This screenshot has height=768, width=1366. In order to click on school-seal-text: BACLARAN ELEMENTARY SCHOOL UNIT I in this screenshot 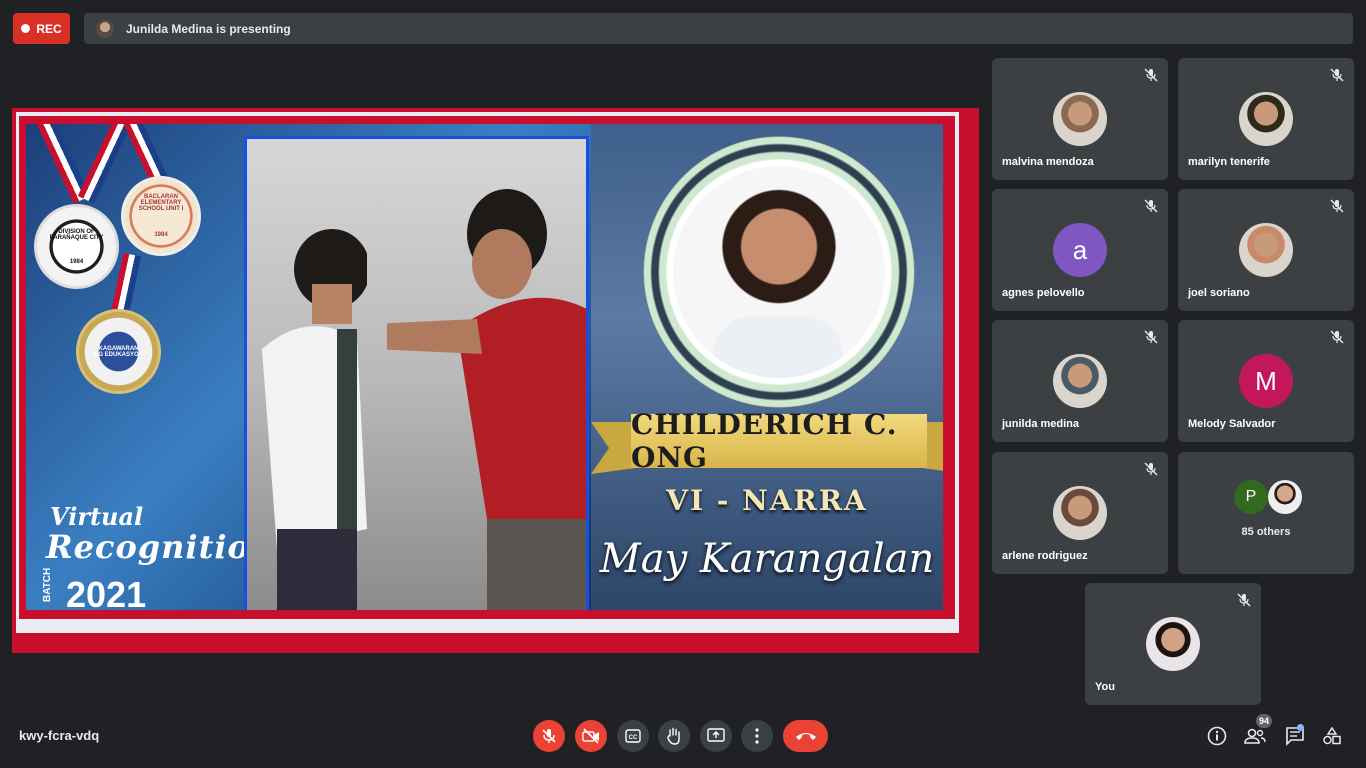, I will do `click(161, 203)`.